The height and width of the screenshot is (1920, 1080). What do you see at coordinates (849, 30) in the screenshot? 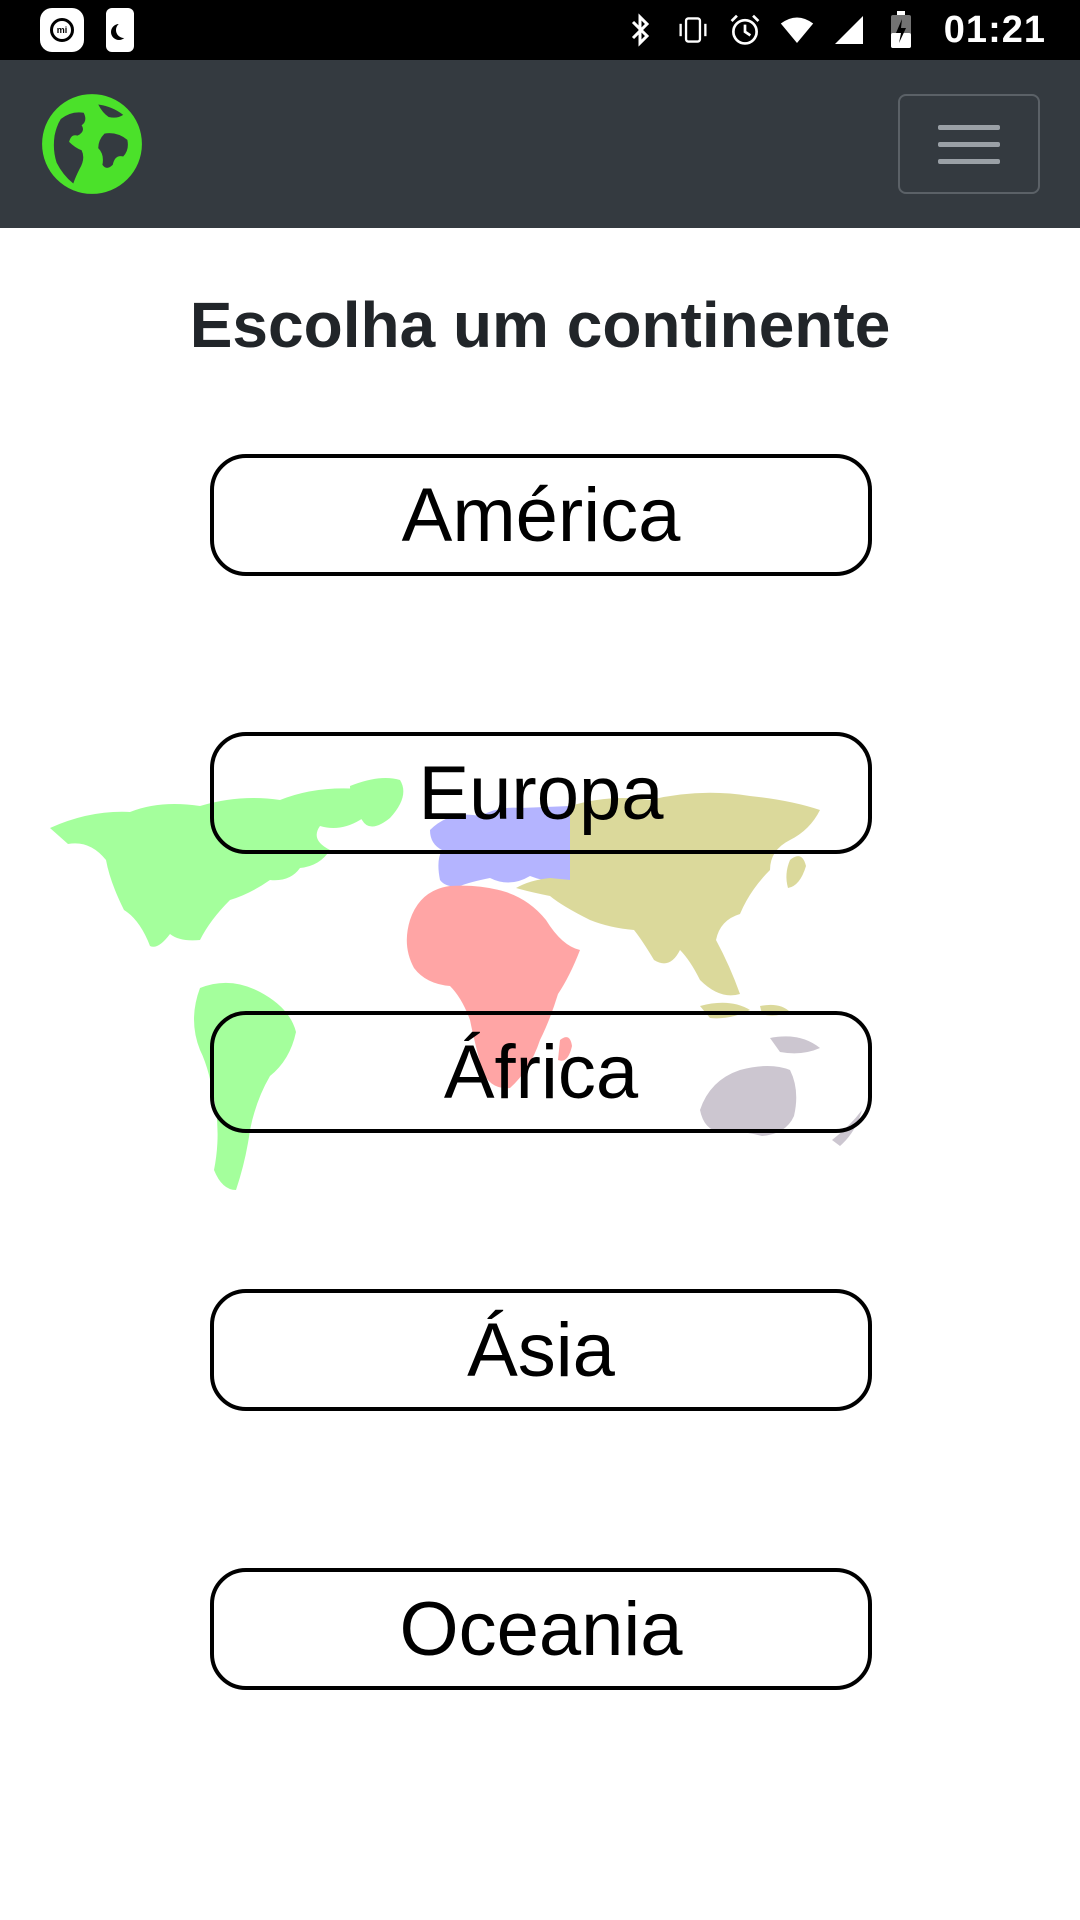
I see `signal-icon` at bounding box center [849, 30].